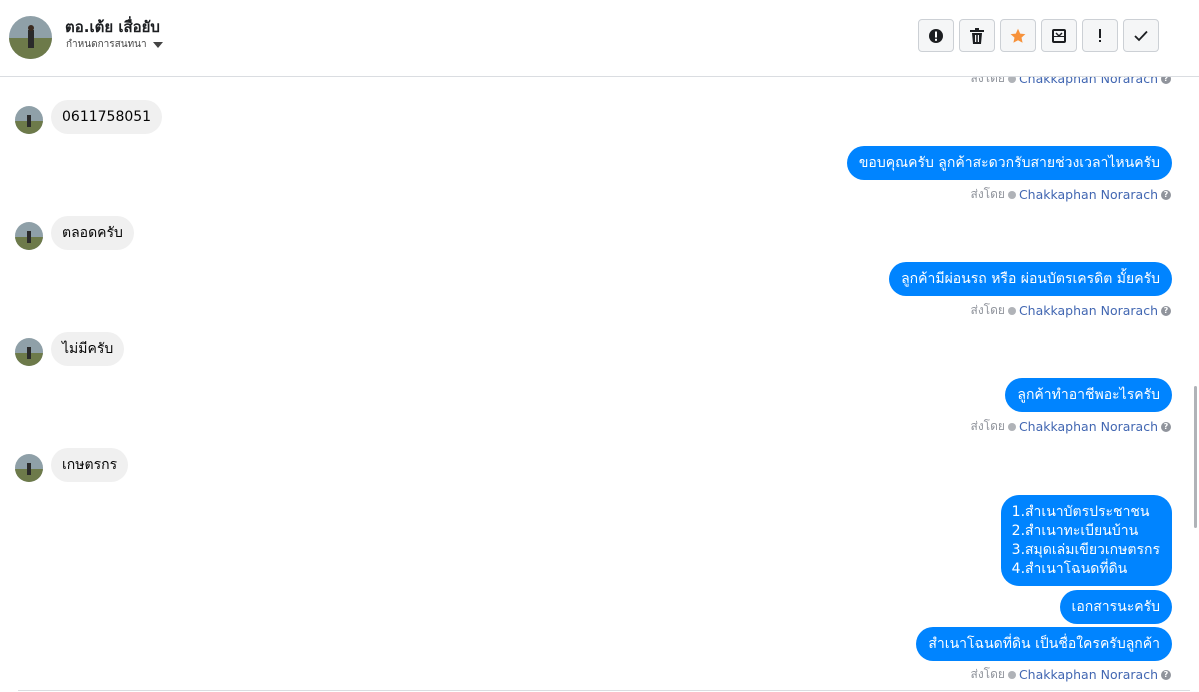  Describe the element at coordinates (1038, 35) in the screenshot. I see `header-actions` at that location.